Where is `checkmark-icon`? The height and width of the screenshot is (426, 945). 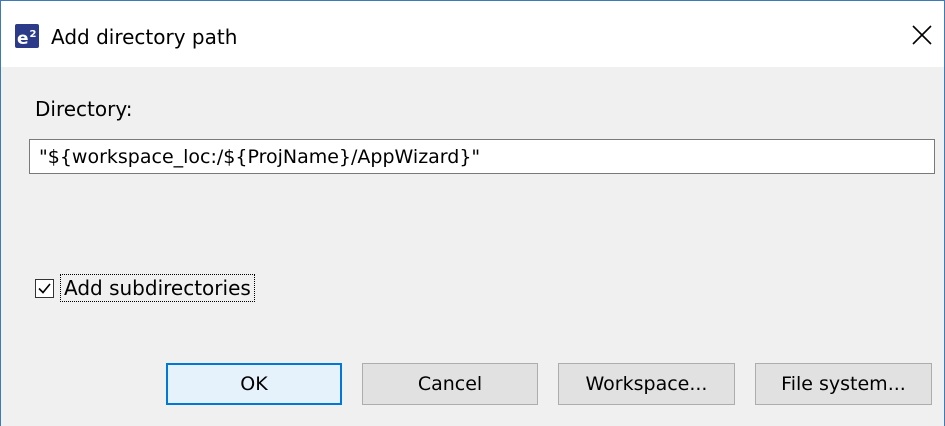 checkmark-icon is located at coordinates (44, 288).